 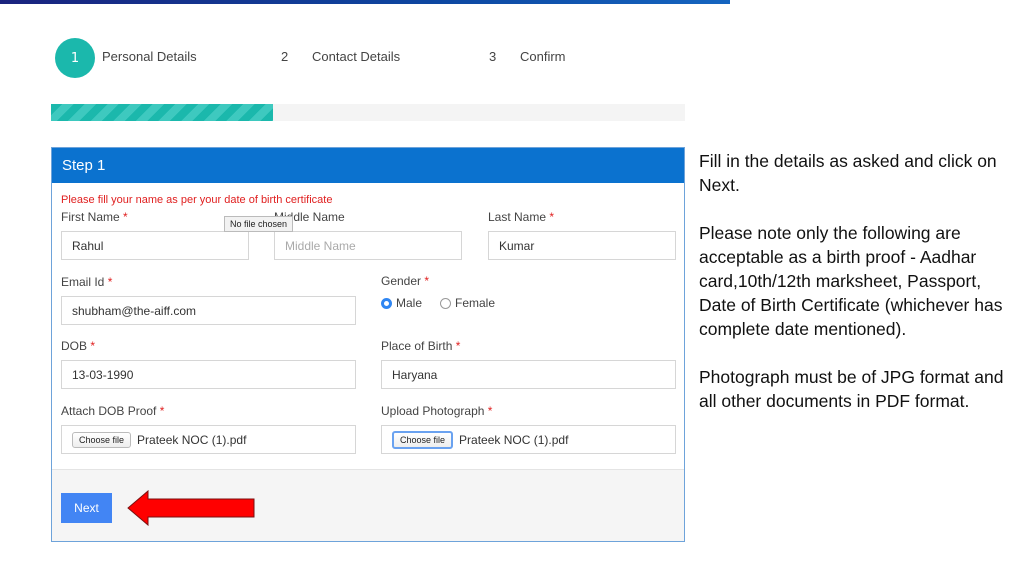 What do you see at coordinates (208, 374) in the screenshot?
I see `dob-input: 13-03-1990` at bounding box center [208, 374].